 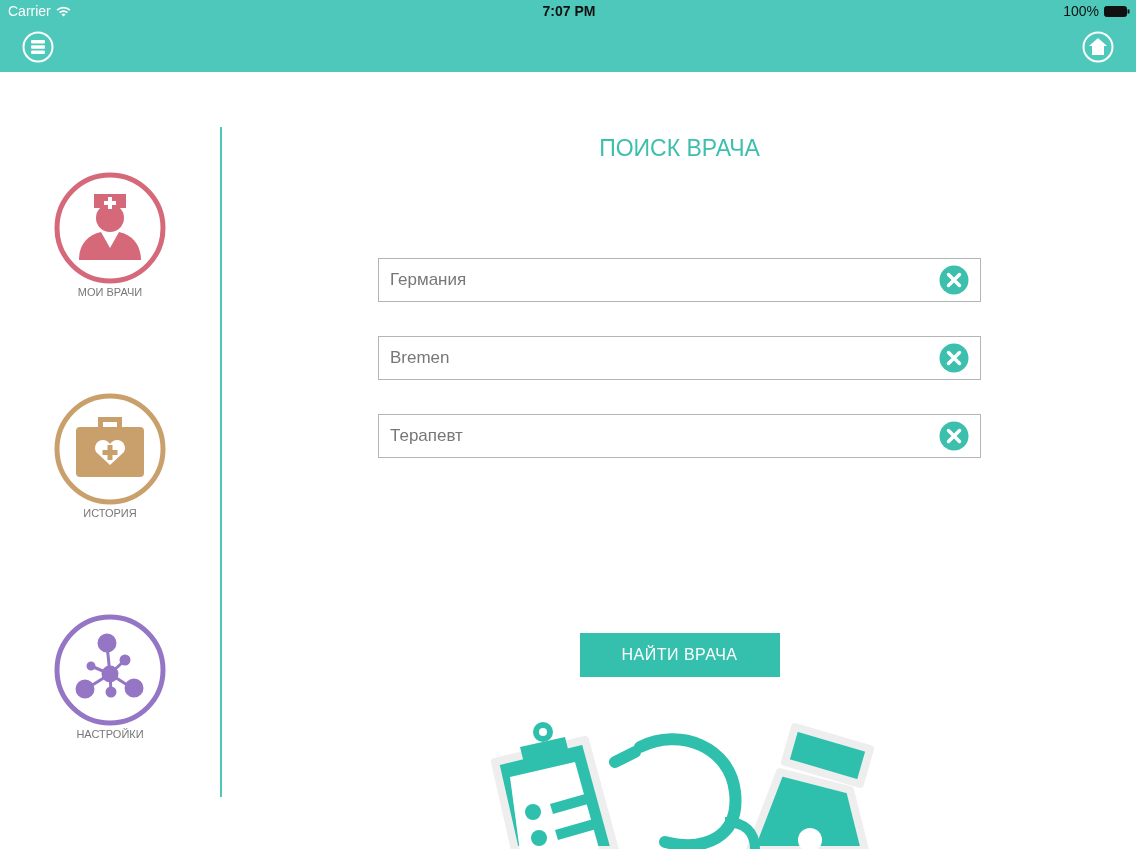 I want to click on wifi-icon, so click(x=63, y=11).